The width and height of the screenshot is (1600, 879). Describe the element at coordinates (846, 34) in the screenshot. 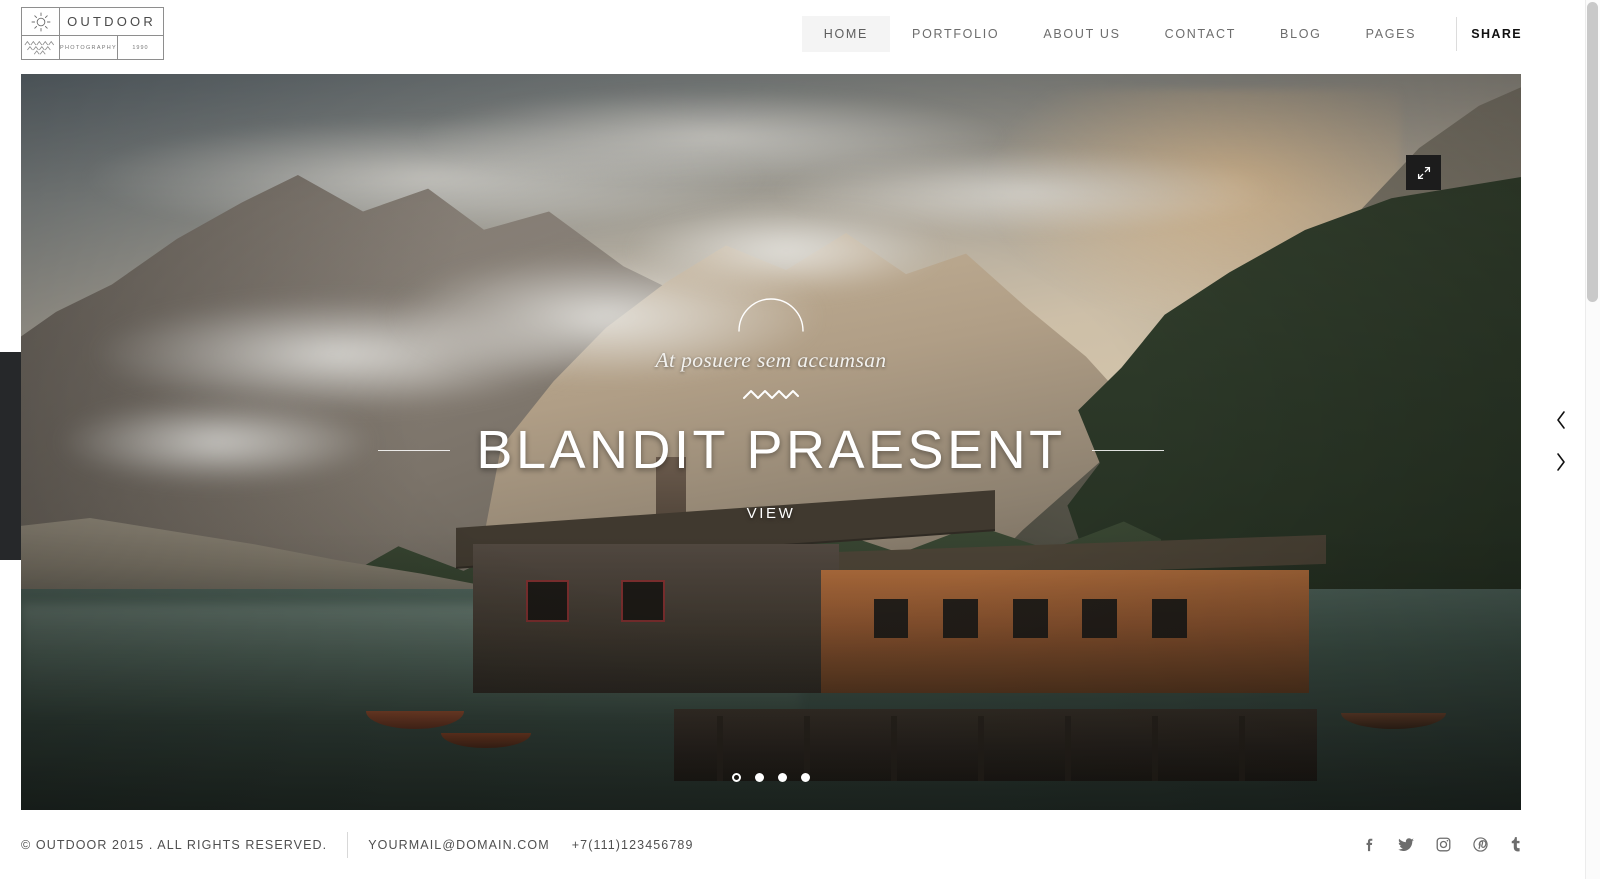

I see `nav-item-home: HOME` at that location.